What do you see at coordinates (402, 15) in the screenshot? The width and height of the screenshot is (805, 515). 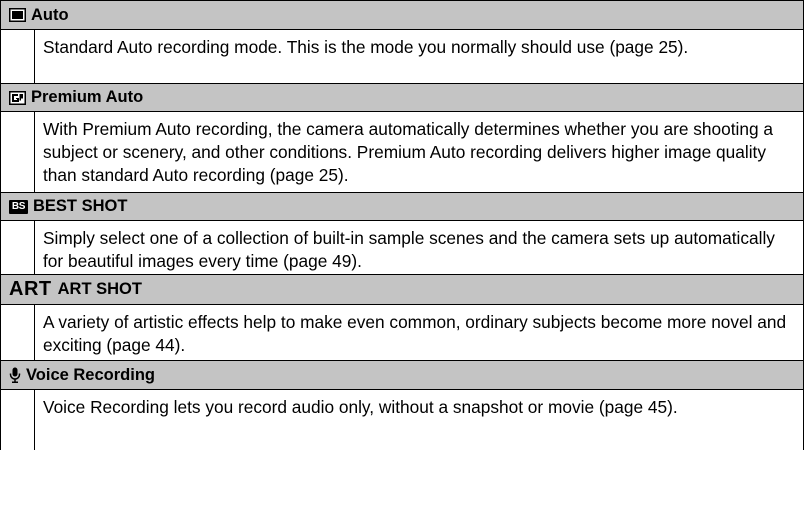 I see `mode-header-auto: Auto` at bounding box center [402, 15].